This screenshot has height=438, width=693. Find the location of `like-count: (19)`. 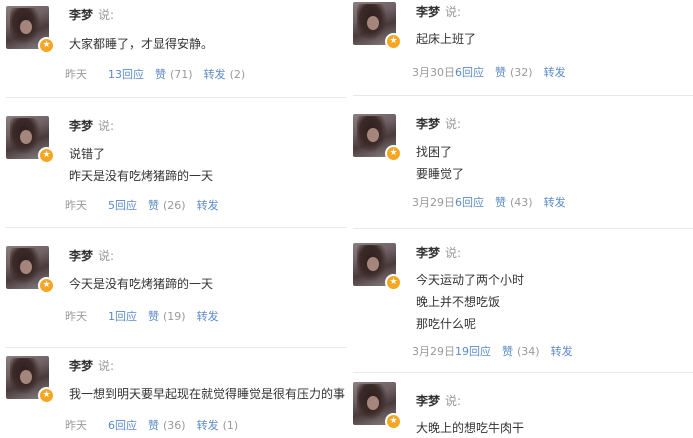

like-count: (19) is located at coordinates (174, 316).